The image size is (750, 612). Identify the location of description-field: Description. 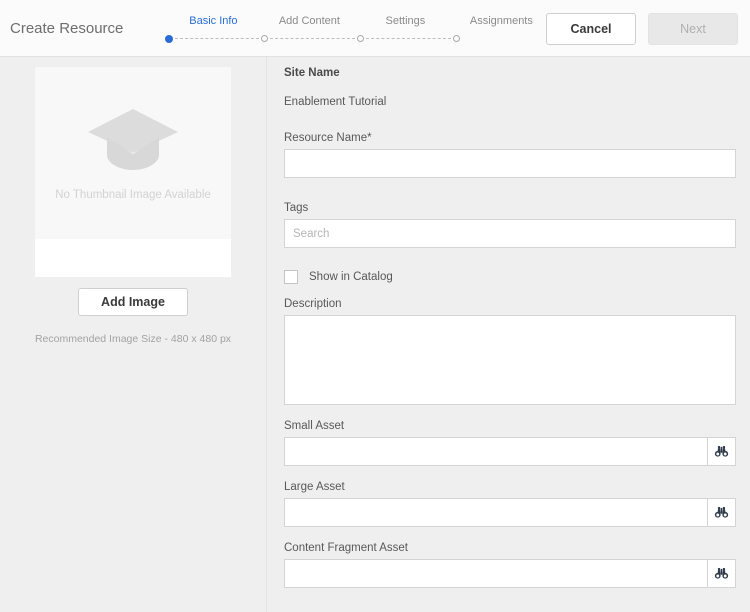
(510, 351).